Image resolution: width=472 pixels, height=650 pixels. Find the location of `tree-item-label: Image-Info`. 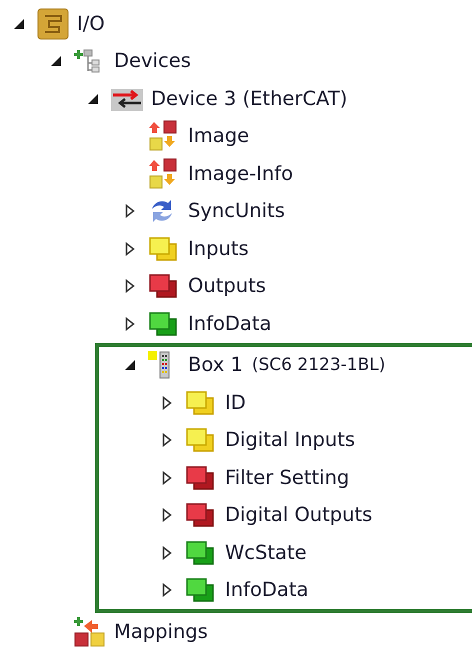

tree-item-label: Image-Info is located at coordinates (241, 173).